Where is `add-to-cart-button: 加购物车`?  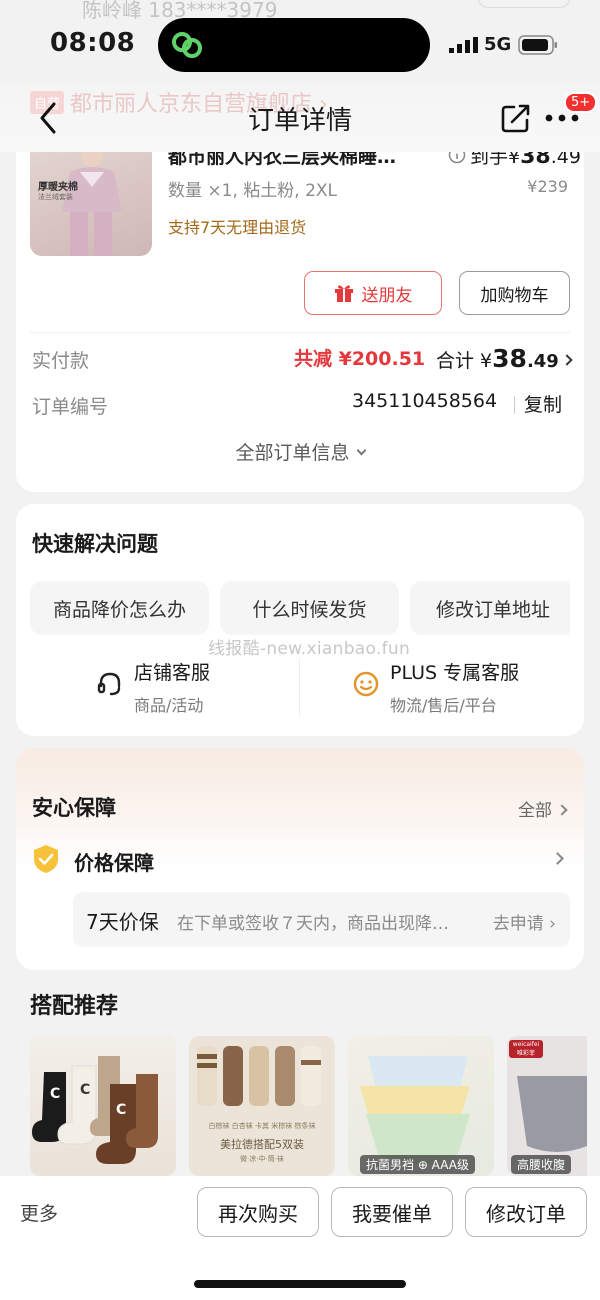
add-to-cart-button: 加购物车 is located at coordinates (514, 293).